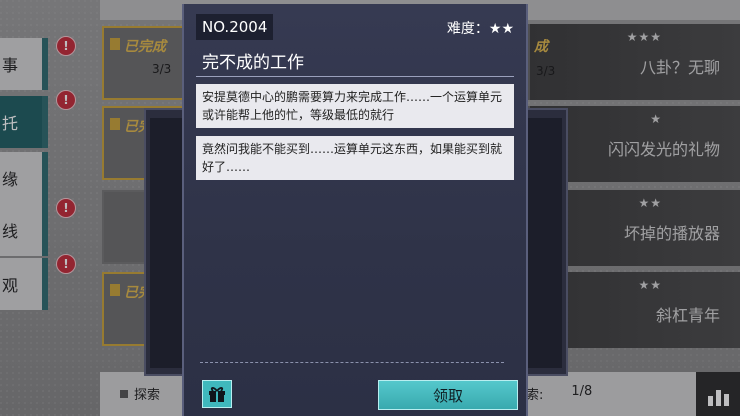 The width and height of the screenshot is (740, 416). Describe the element at coordinates (663, 149) in the screenshot. I see `card-title: 闪闪发光的礼物` at that location.